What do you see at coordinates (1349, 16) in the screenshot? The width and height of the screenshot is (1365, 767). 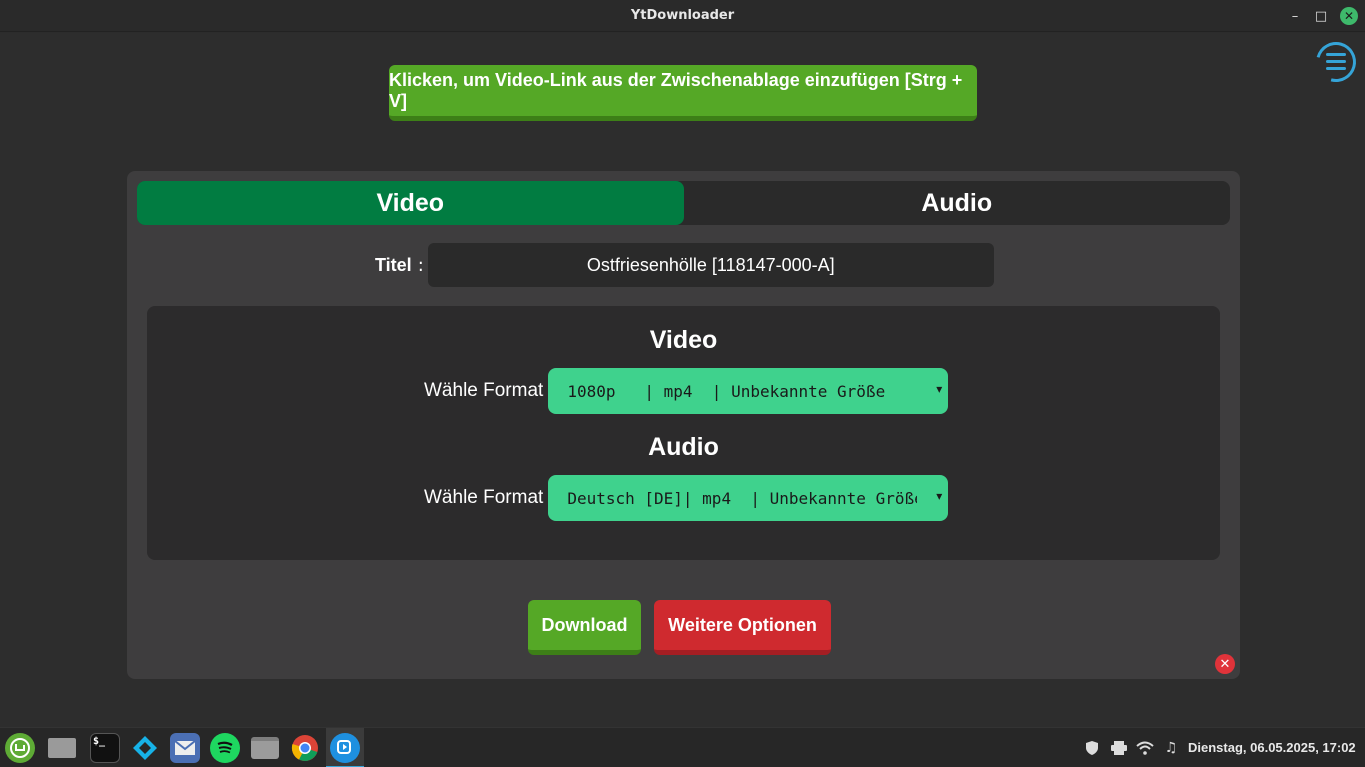 I see `close-window-button: ✕` at bounding box center [1349, 16].